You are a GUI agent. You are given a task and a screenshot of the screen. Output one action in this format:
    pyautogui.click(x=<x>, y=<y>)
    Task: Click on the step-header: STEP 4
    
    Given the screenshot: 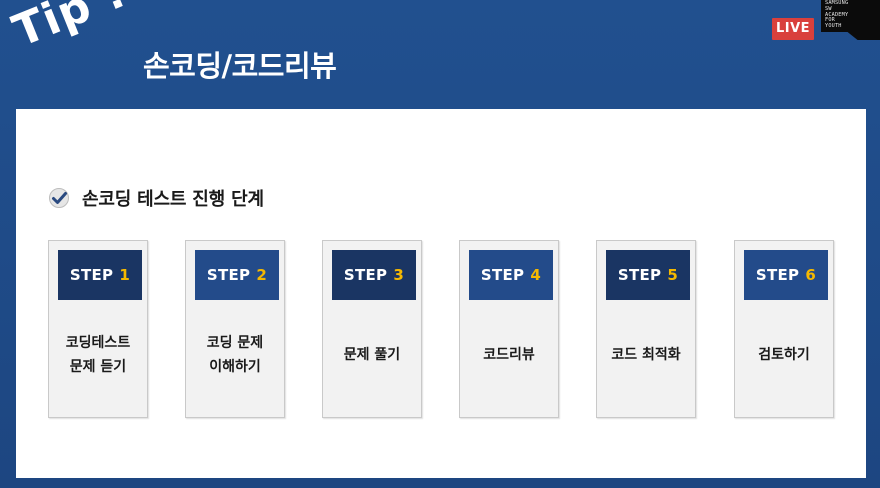 What is the action you would take?
    pyautogui.click(x=511, y=275)
    